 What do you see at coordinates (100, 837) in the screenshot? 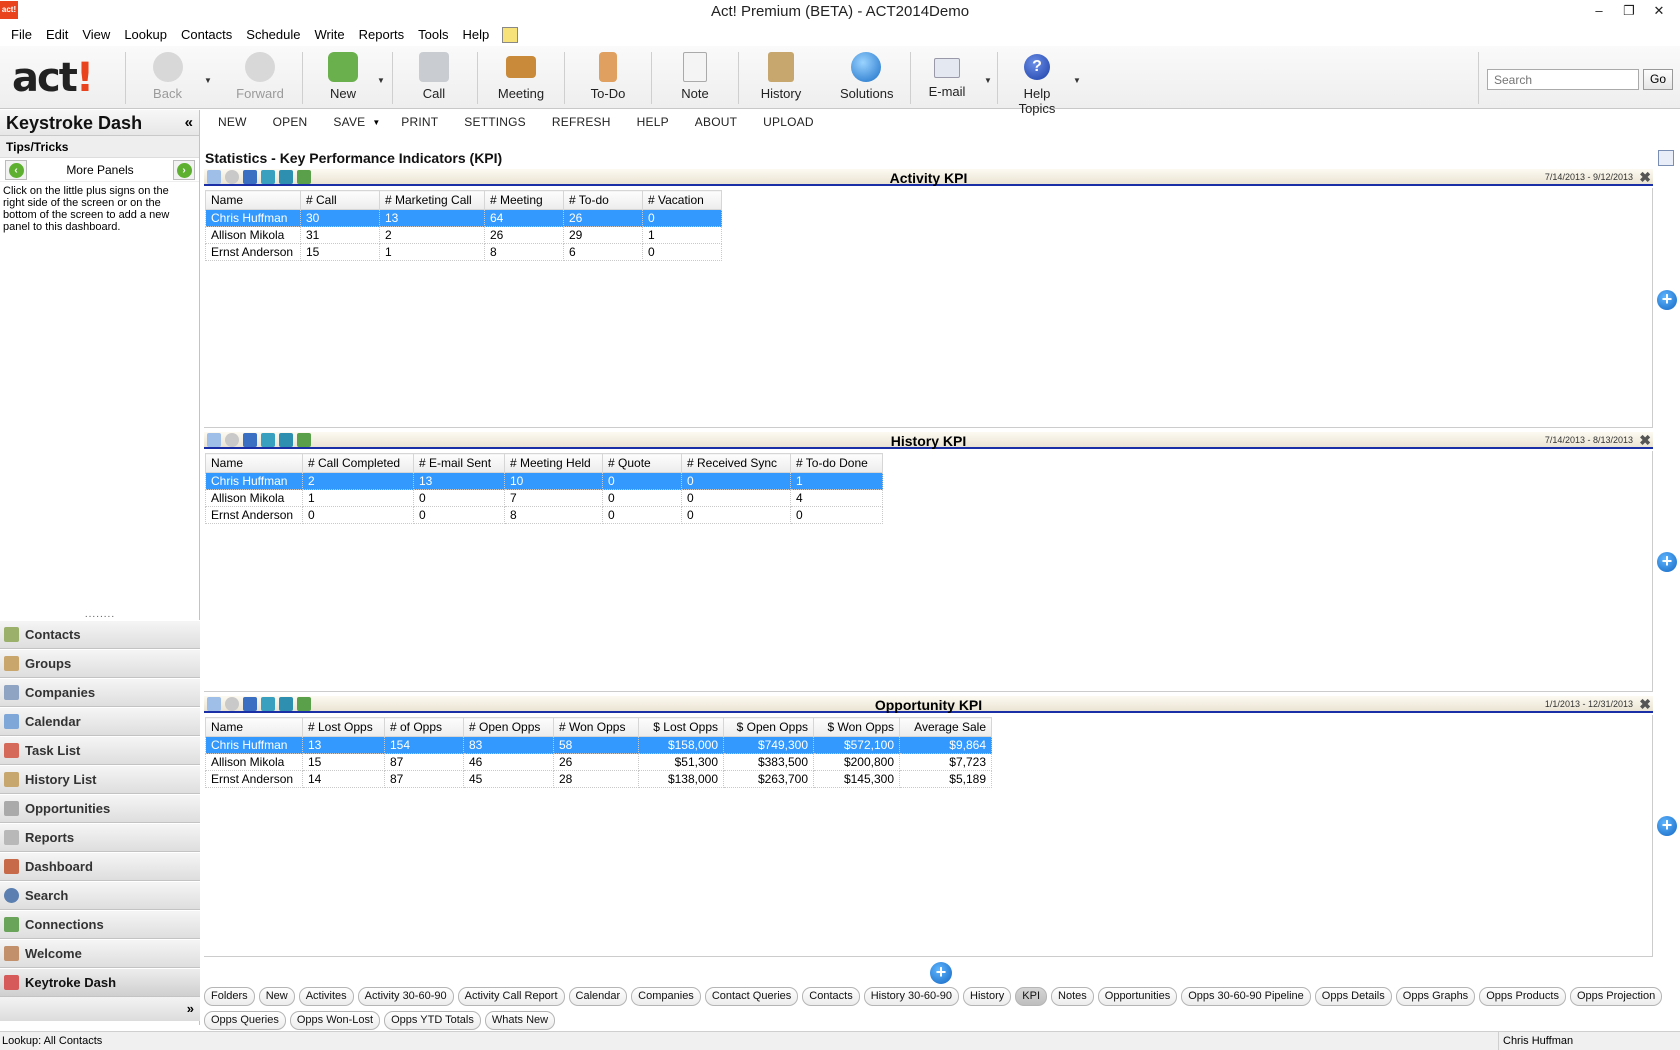
I see `nav-item-reports: Reports` at bounding box center [100, 837].